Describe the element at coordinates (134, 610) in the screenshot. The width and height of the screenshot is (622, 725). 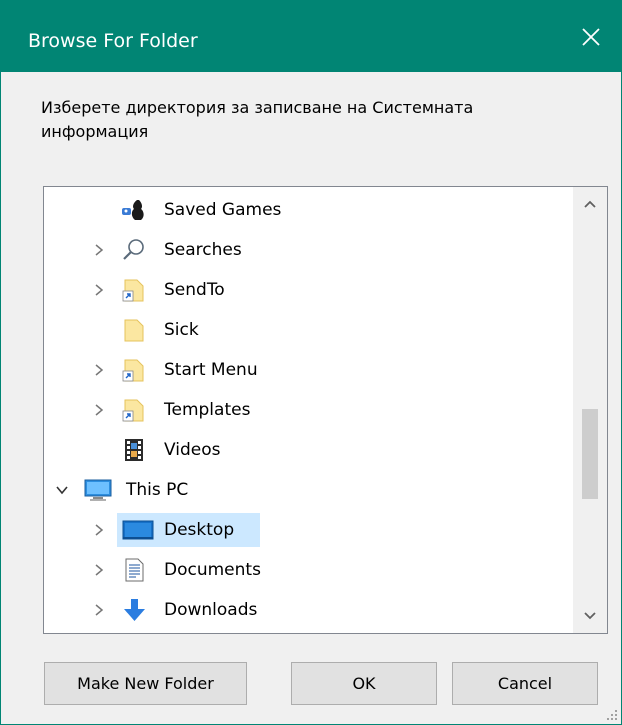
I see `download-arrow-icon` at that location.